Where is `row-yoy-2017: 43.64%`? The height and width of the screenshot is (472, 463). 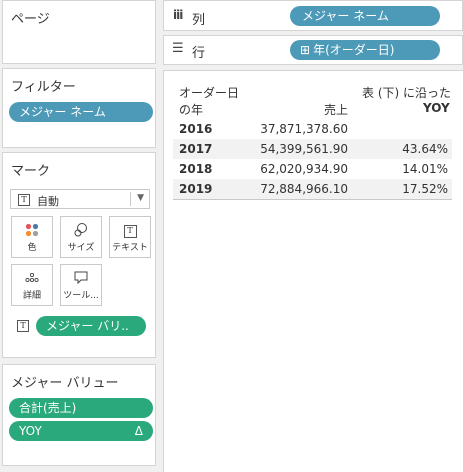
row-yoy-2017: 43.64% is located at coordinates (425, 149).